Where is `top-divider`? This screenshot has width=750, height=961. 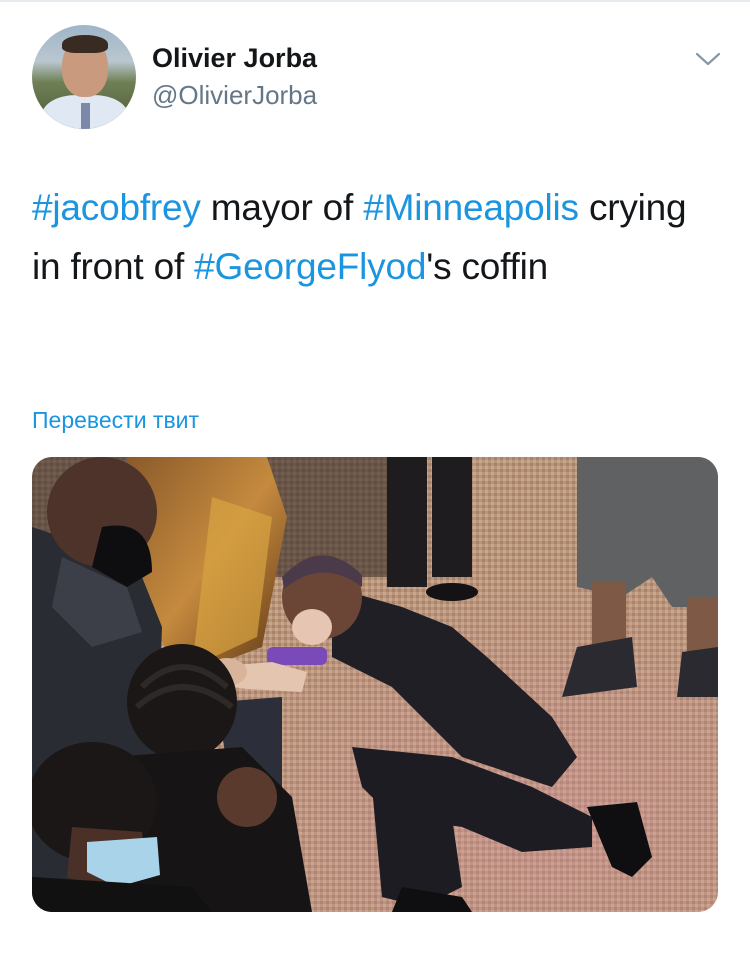
top-divider is located at coordinates (375, 1).